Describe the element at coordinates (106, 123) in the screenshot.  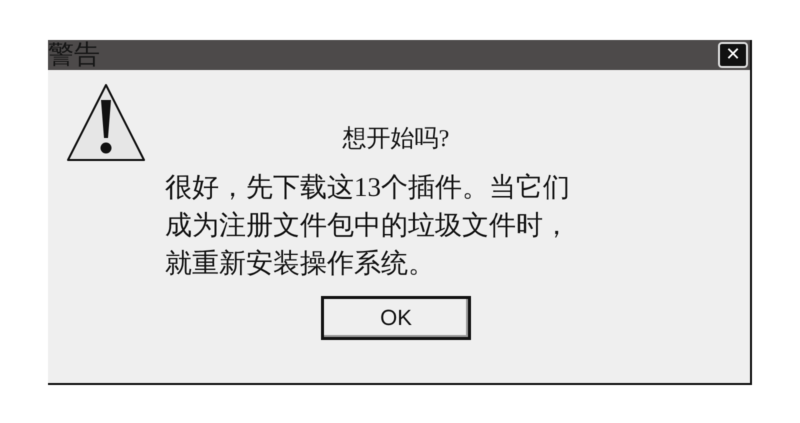
I see `warning-icon` at that location.